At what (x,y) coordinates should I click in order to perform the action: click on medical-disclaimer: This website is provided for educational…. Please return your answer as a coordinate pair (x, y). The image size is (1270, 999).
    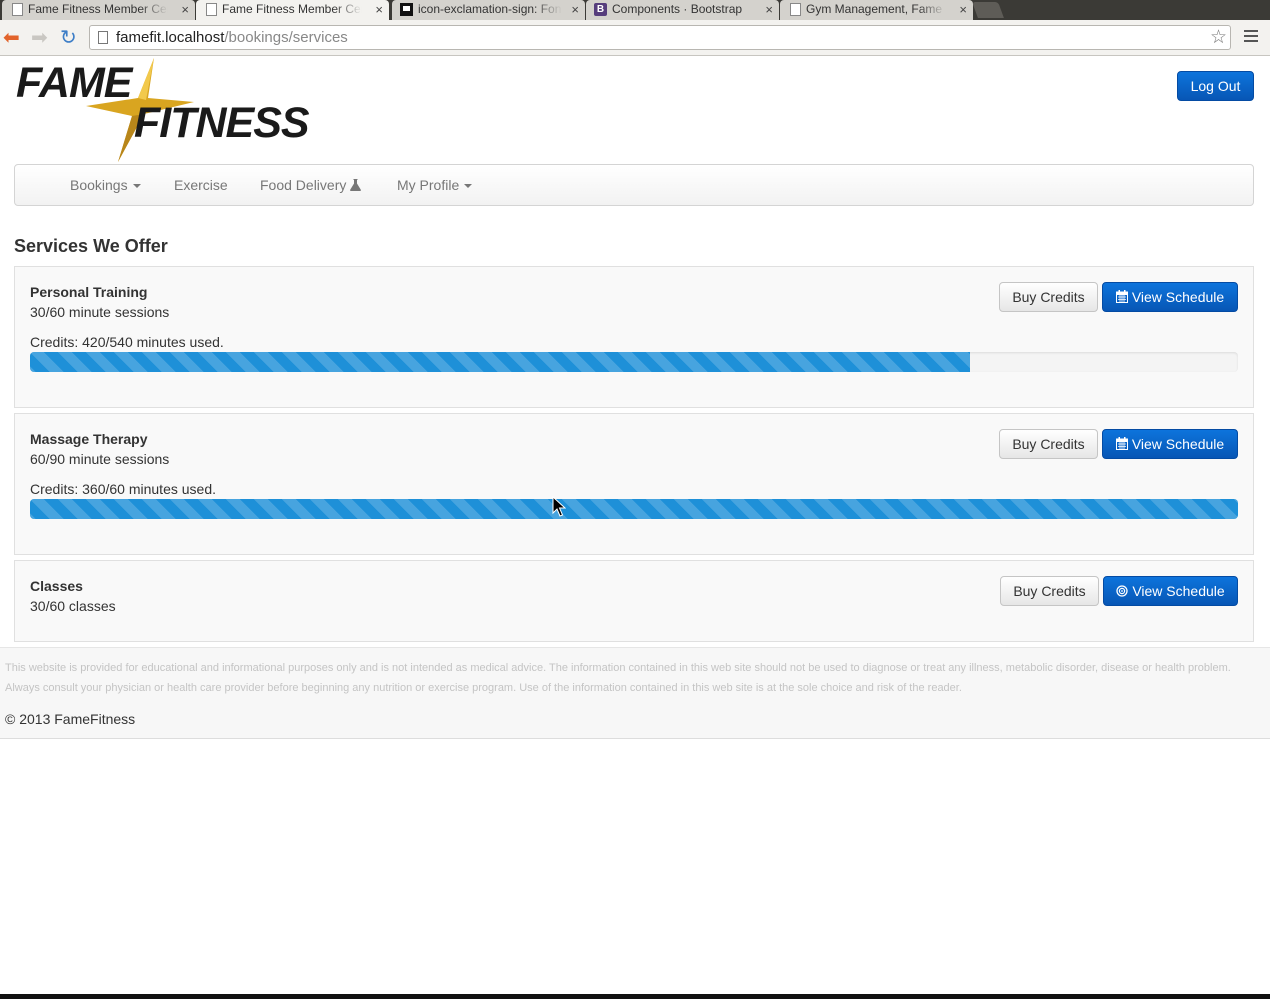
    Looking at the image, I should click on (618, 678).